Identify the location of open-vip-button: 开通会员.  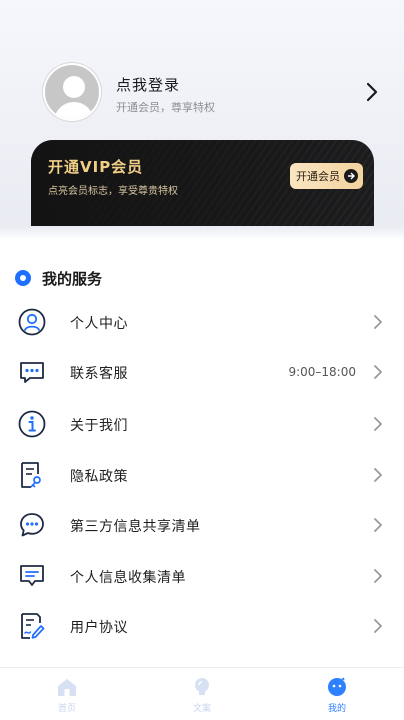
(326, 176).